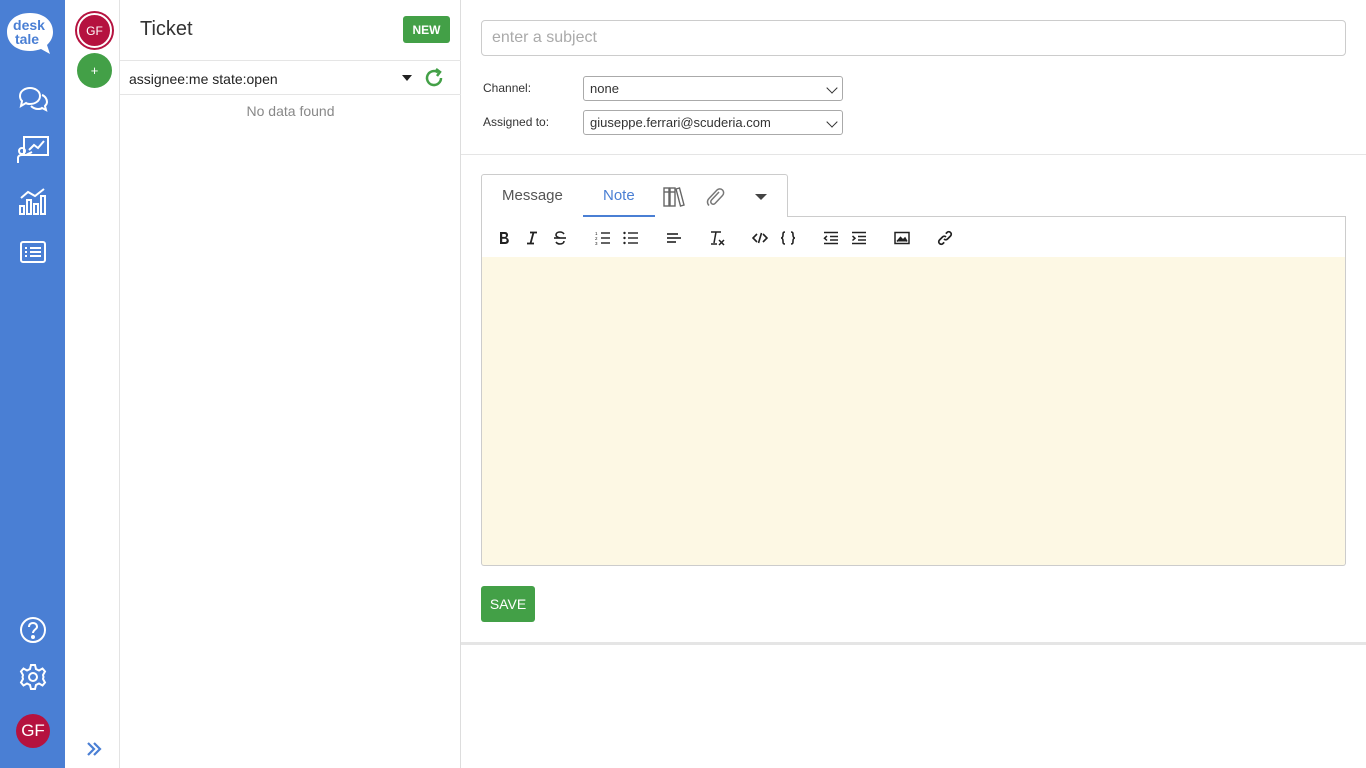 The image size is (1366, 768). Describe the element at coordinates (32, 384) in the screenshot. I see `nav-rail: desk tale GF` at that location.